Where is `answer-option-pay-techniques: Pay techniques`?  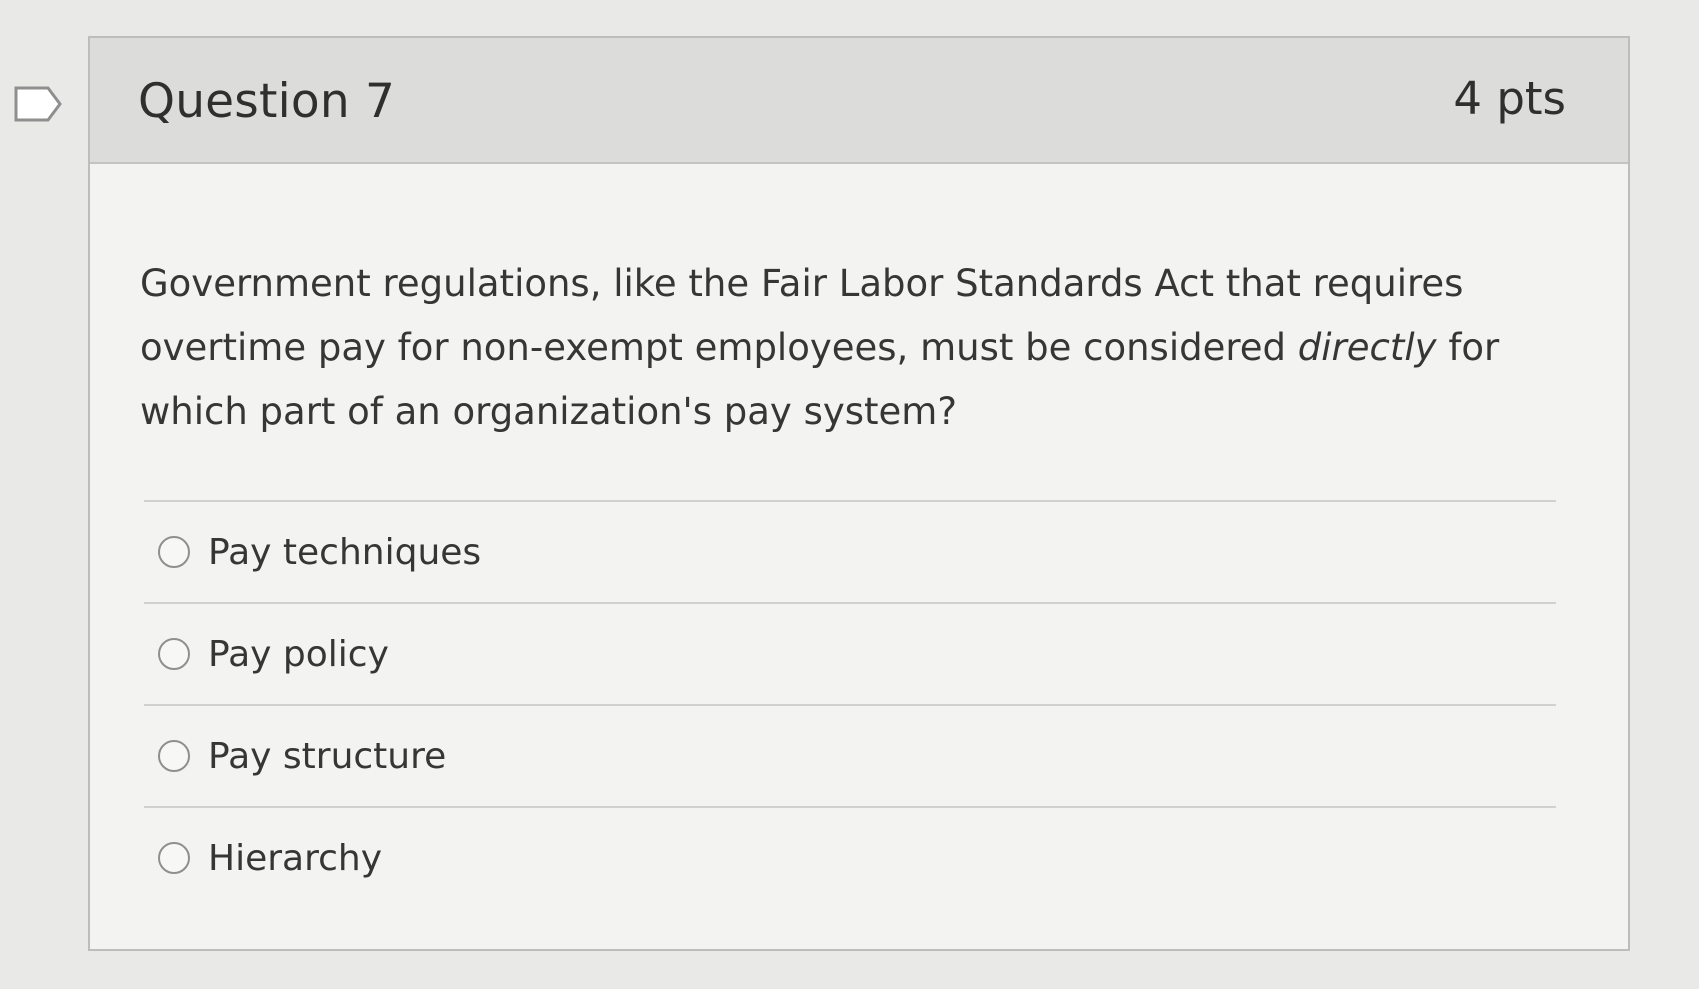
answer-option-pay-techniques: Pay techniques is located at coordinates (850, 551).